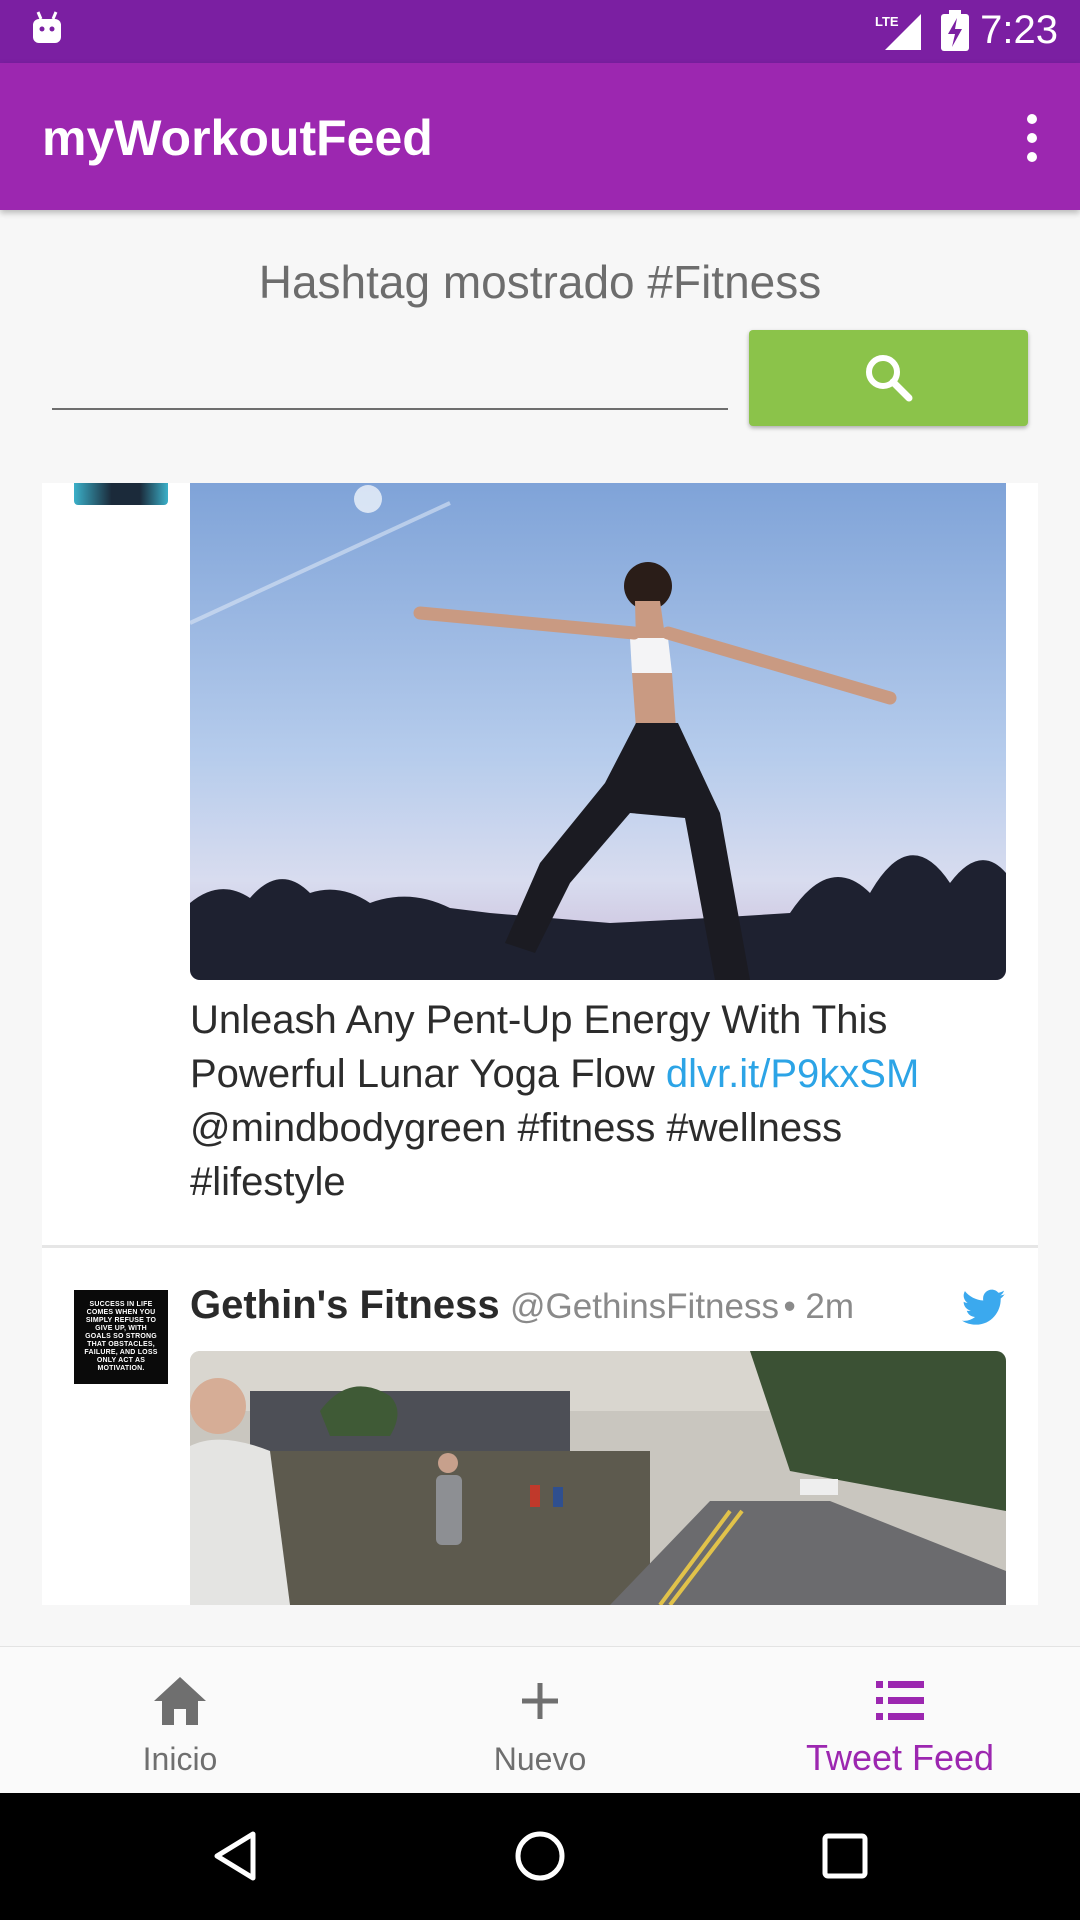  I want to click on nav-label-tweet-feed: Tweet Feed, so click(900, 1757).